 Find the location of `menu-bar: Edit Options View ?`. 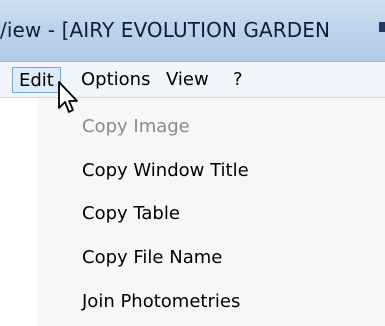

menu-bar: Edit Options View ? is located at coordinates (192, 80).